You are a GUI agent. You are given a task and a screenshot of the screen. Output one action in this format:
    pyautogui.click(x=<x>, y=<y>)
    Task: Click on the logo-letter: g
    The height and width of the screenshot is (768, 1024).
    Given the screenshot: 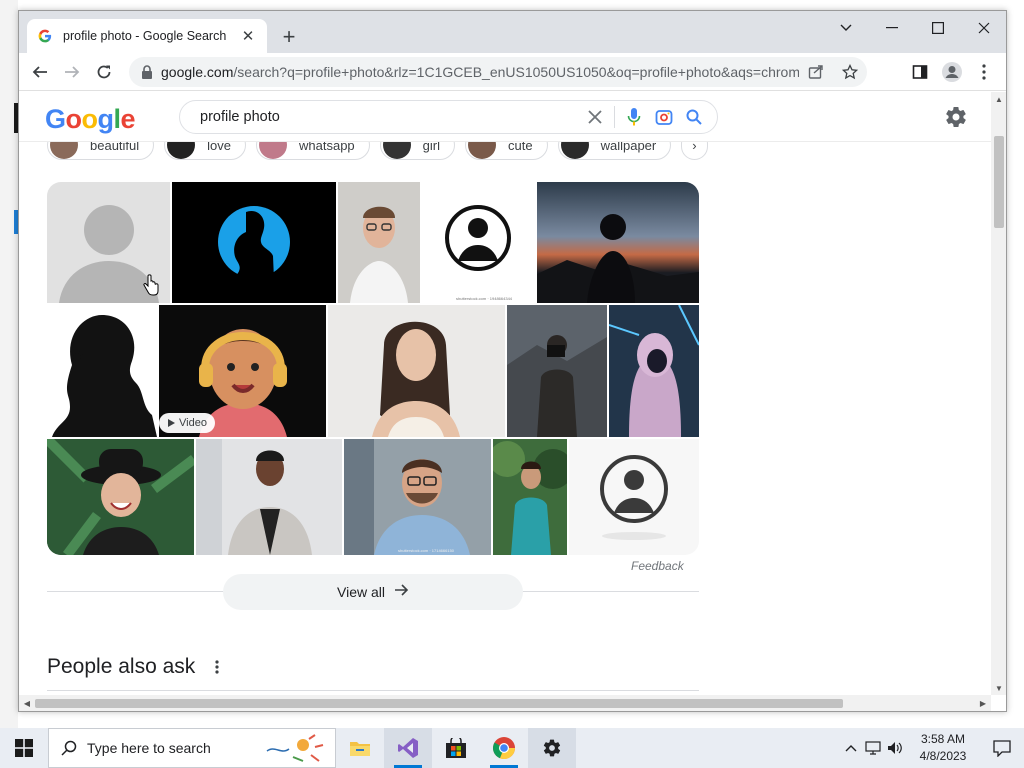 What is the action you would take?
    pyautogui.click(x=106, y=119)
    